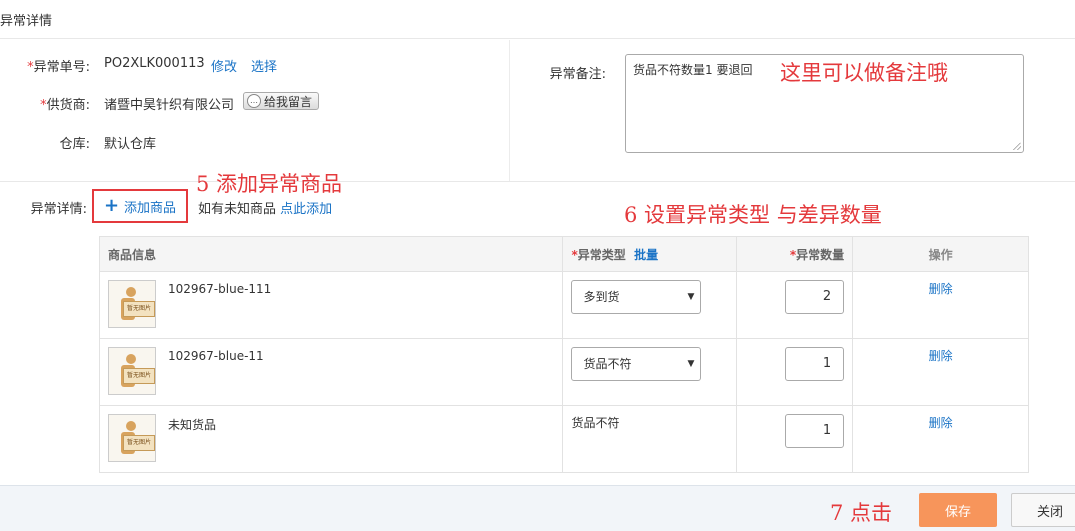 The width and height of the screenshot is (1075, 531). Describe the element at coordinates (563, 305) in the screenshot. I see `table-row: 暂无图片 102967-blue-111 多到货 ▼ 2 删除` at that location.